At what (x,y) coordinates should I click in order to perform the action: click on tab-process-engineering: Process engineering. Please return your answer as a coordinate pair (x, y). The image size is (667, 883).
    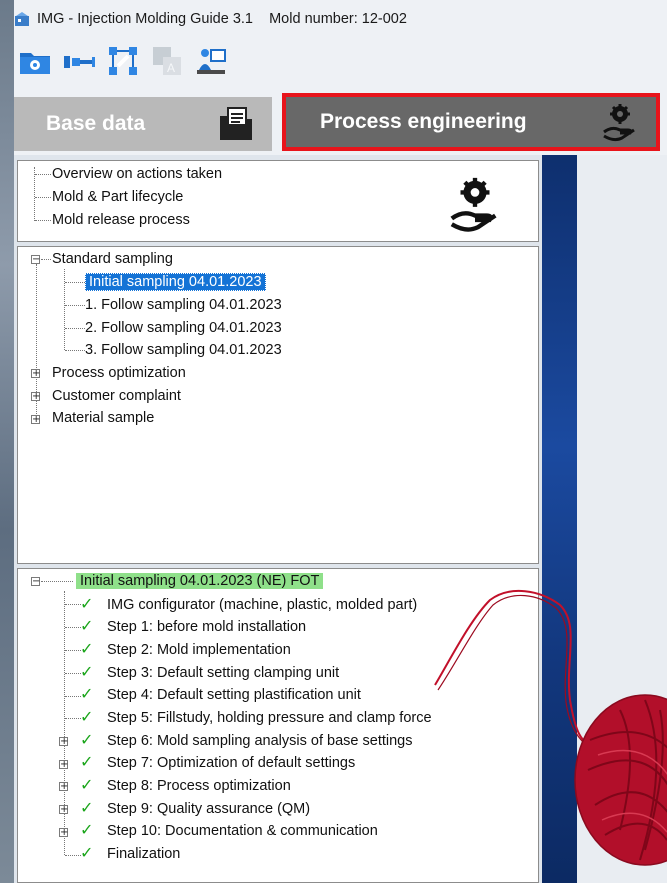
    Looking at the image, I should click on (471, 122).